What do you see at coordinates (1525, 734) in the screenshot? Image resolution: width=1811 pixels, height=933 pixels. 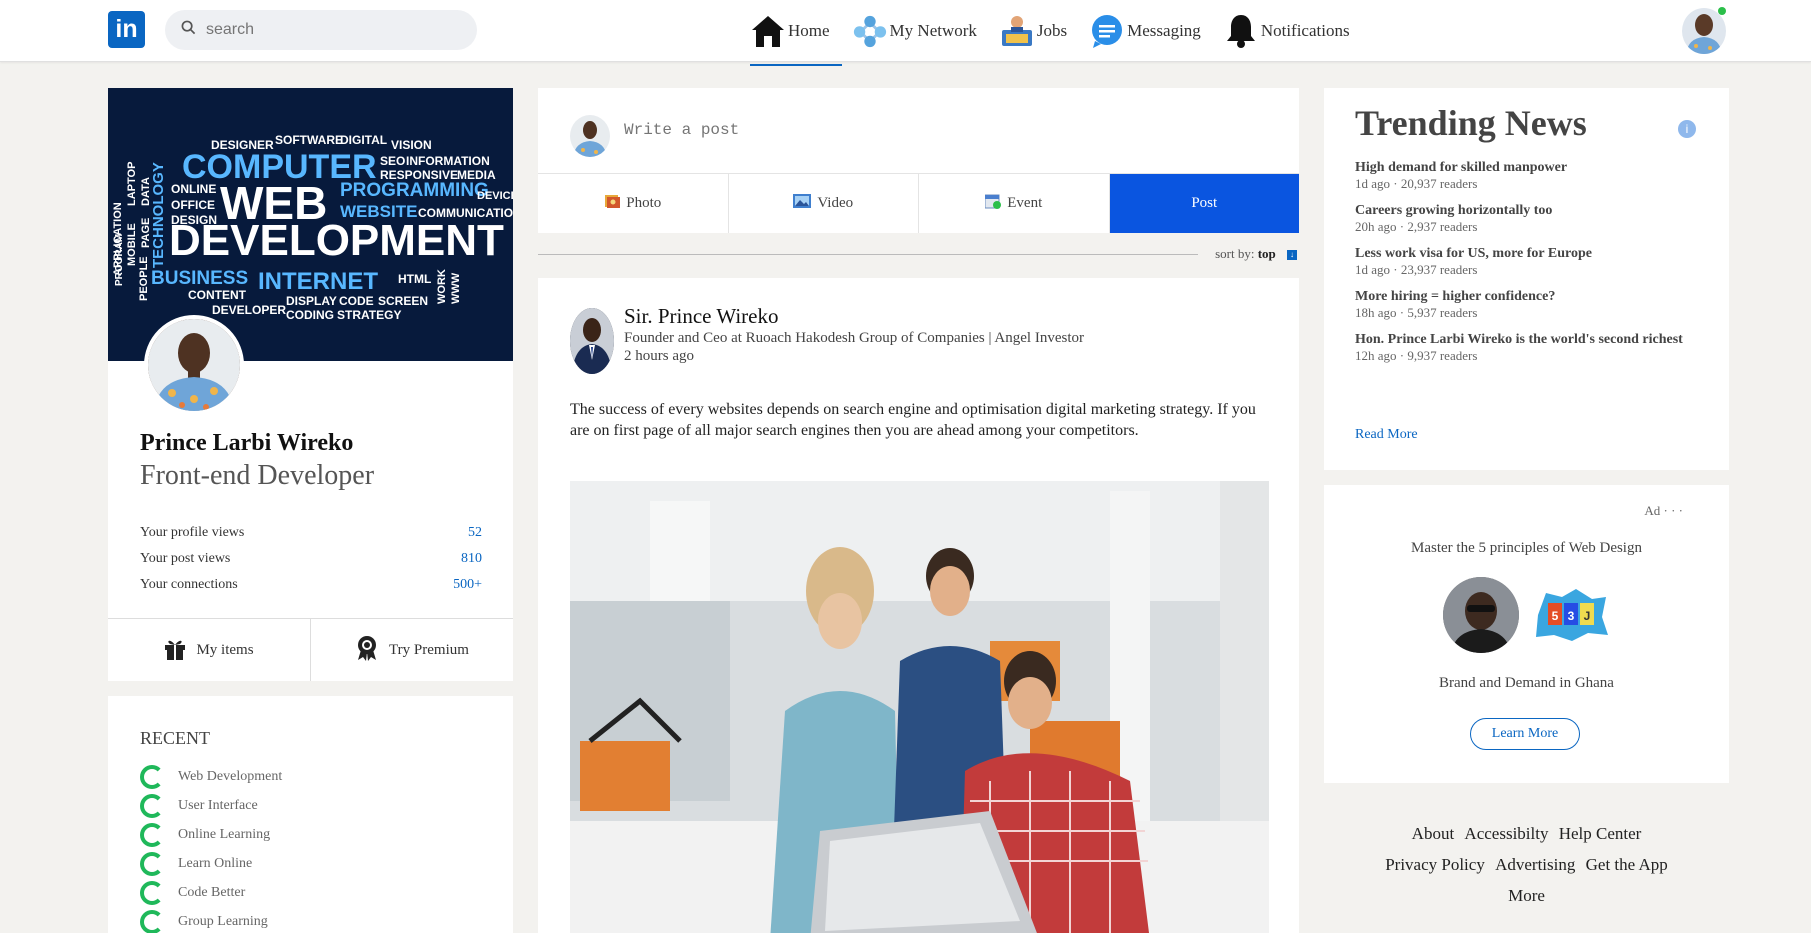 I see `learn-more-button: Learn More` at bounding box center [1525, 734].